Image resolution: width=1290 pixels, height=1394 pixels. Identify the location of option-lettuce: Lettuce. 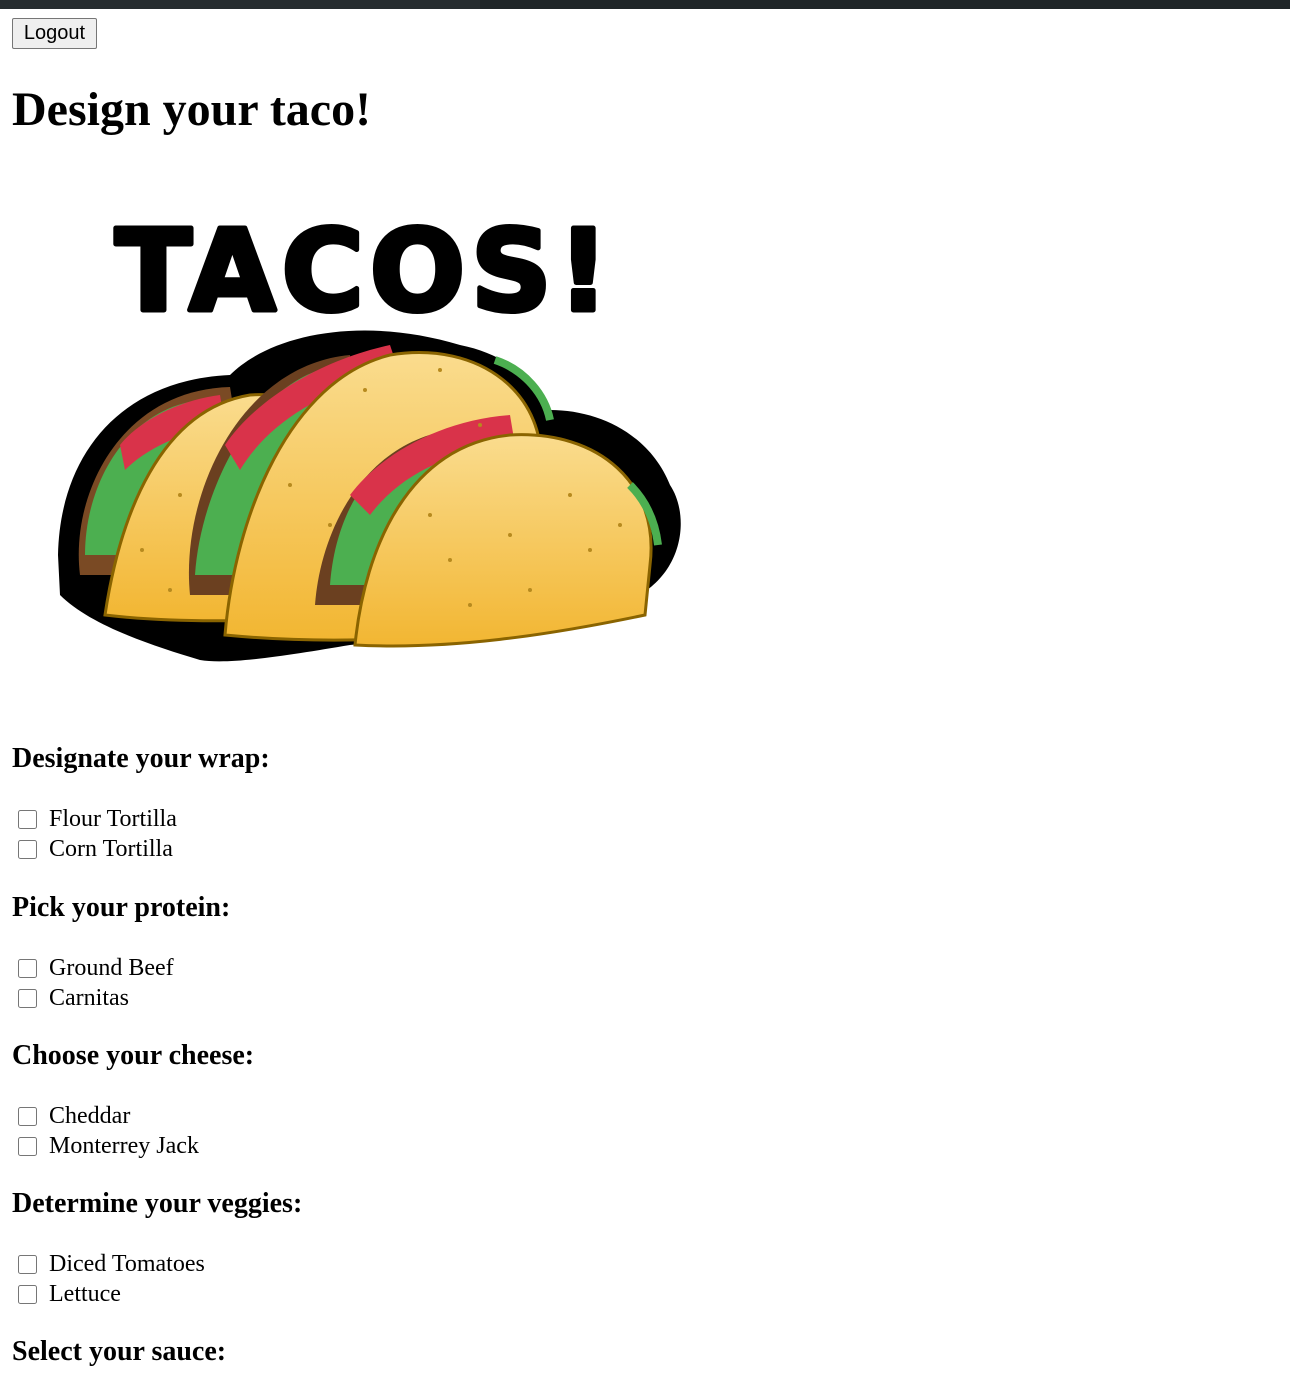
(69, 1294).